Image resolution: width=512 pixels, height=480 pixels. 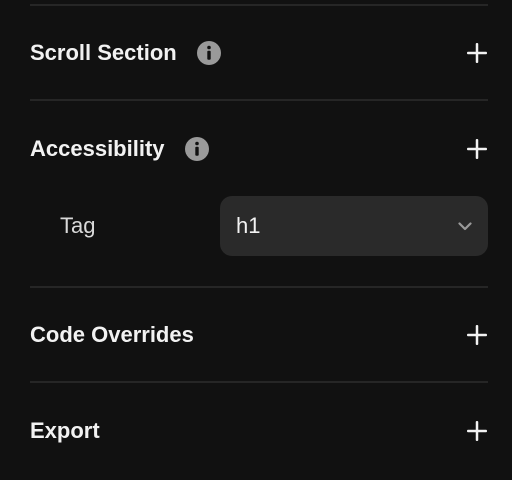 I want to click on section-title: Export, so click(x=65, y=430).